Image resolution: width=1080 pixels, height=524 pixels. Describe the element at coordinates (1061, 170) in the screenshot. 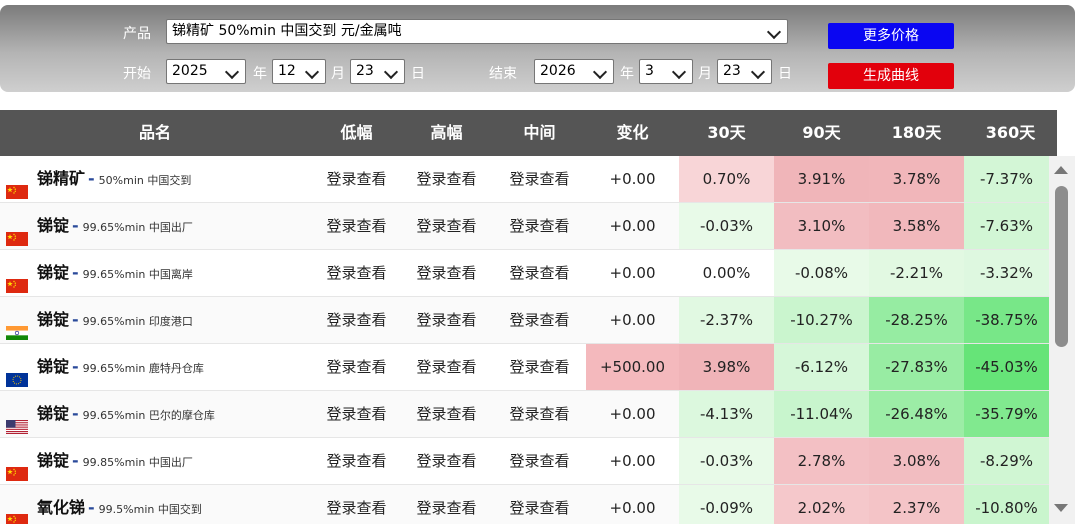

I see `scroll-up-arrow-icon` at that location.